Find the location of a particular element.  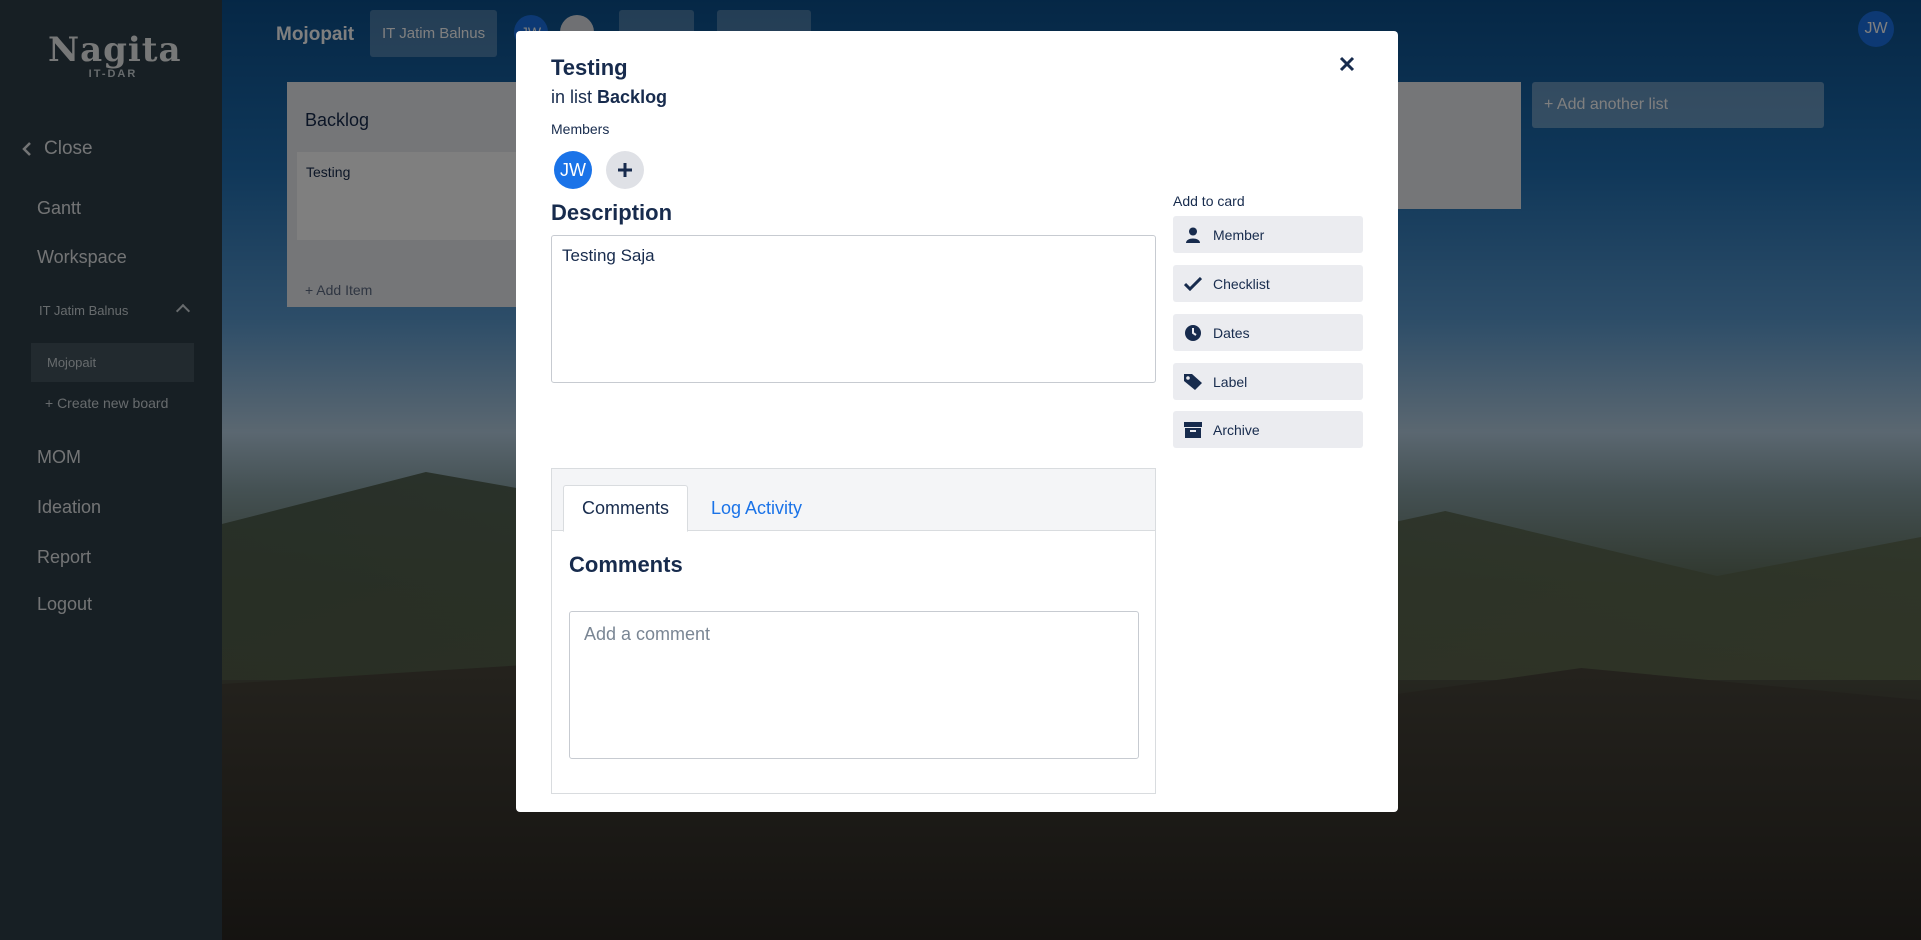

members-label: Members is located at coordinates (580, 129).